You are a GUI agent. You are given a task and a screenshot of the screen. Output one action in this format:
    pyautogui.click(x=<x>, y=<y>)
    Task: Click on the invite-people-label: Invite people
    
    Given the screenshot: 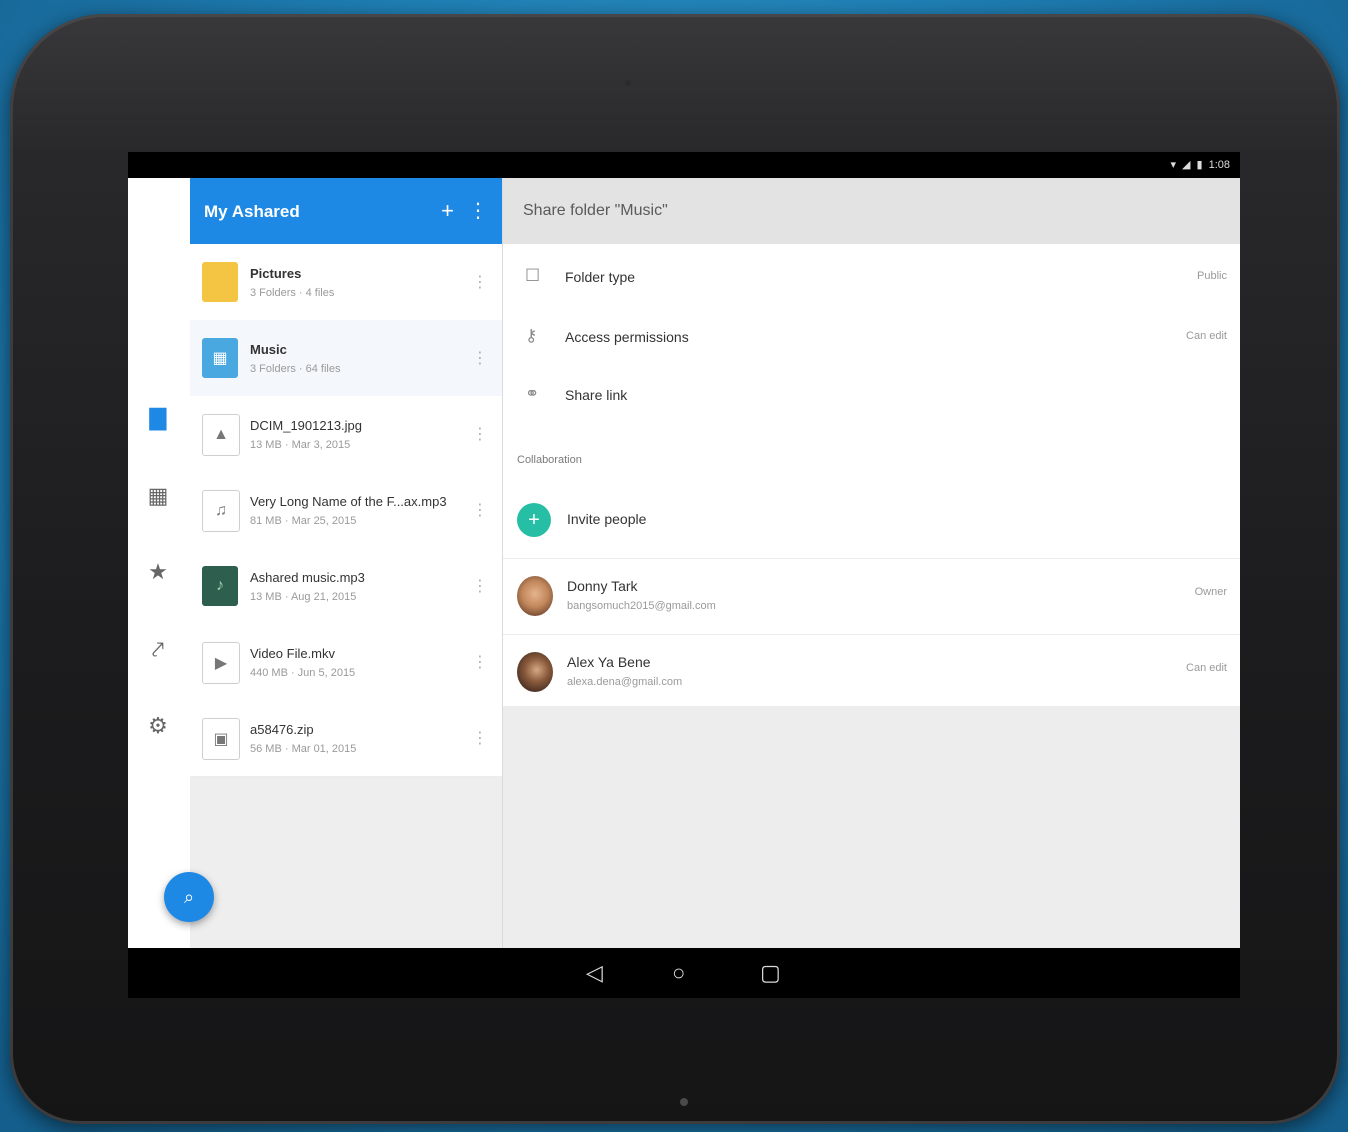 What is the action you would take?
    pyautogui.click(x=607, y=519)
    